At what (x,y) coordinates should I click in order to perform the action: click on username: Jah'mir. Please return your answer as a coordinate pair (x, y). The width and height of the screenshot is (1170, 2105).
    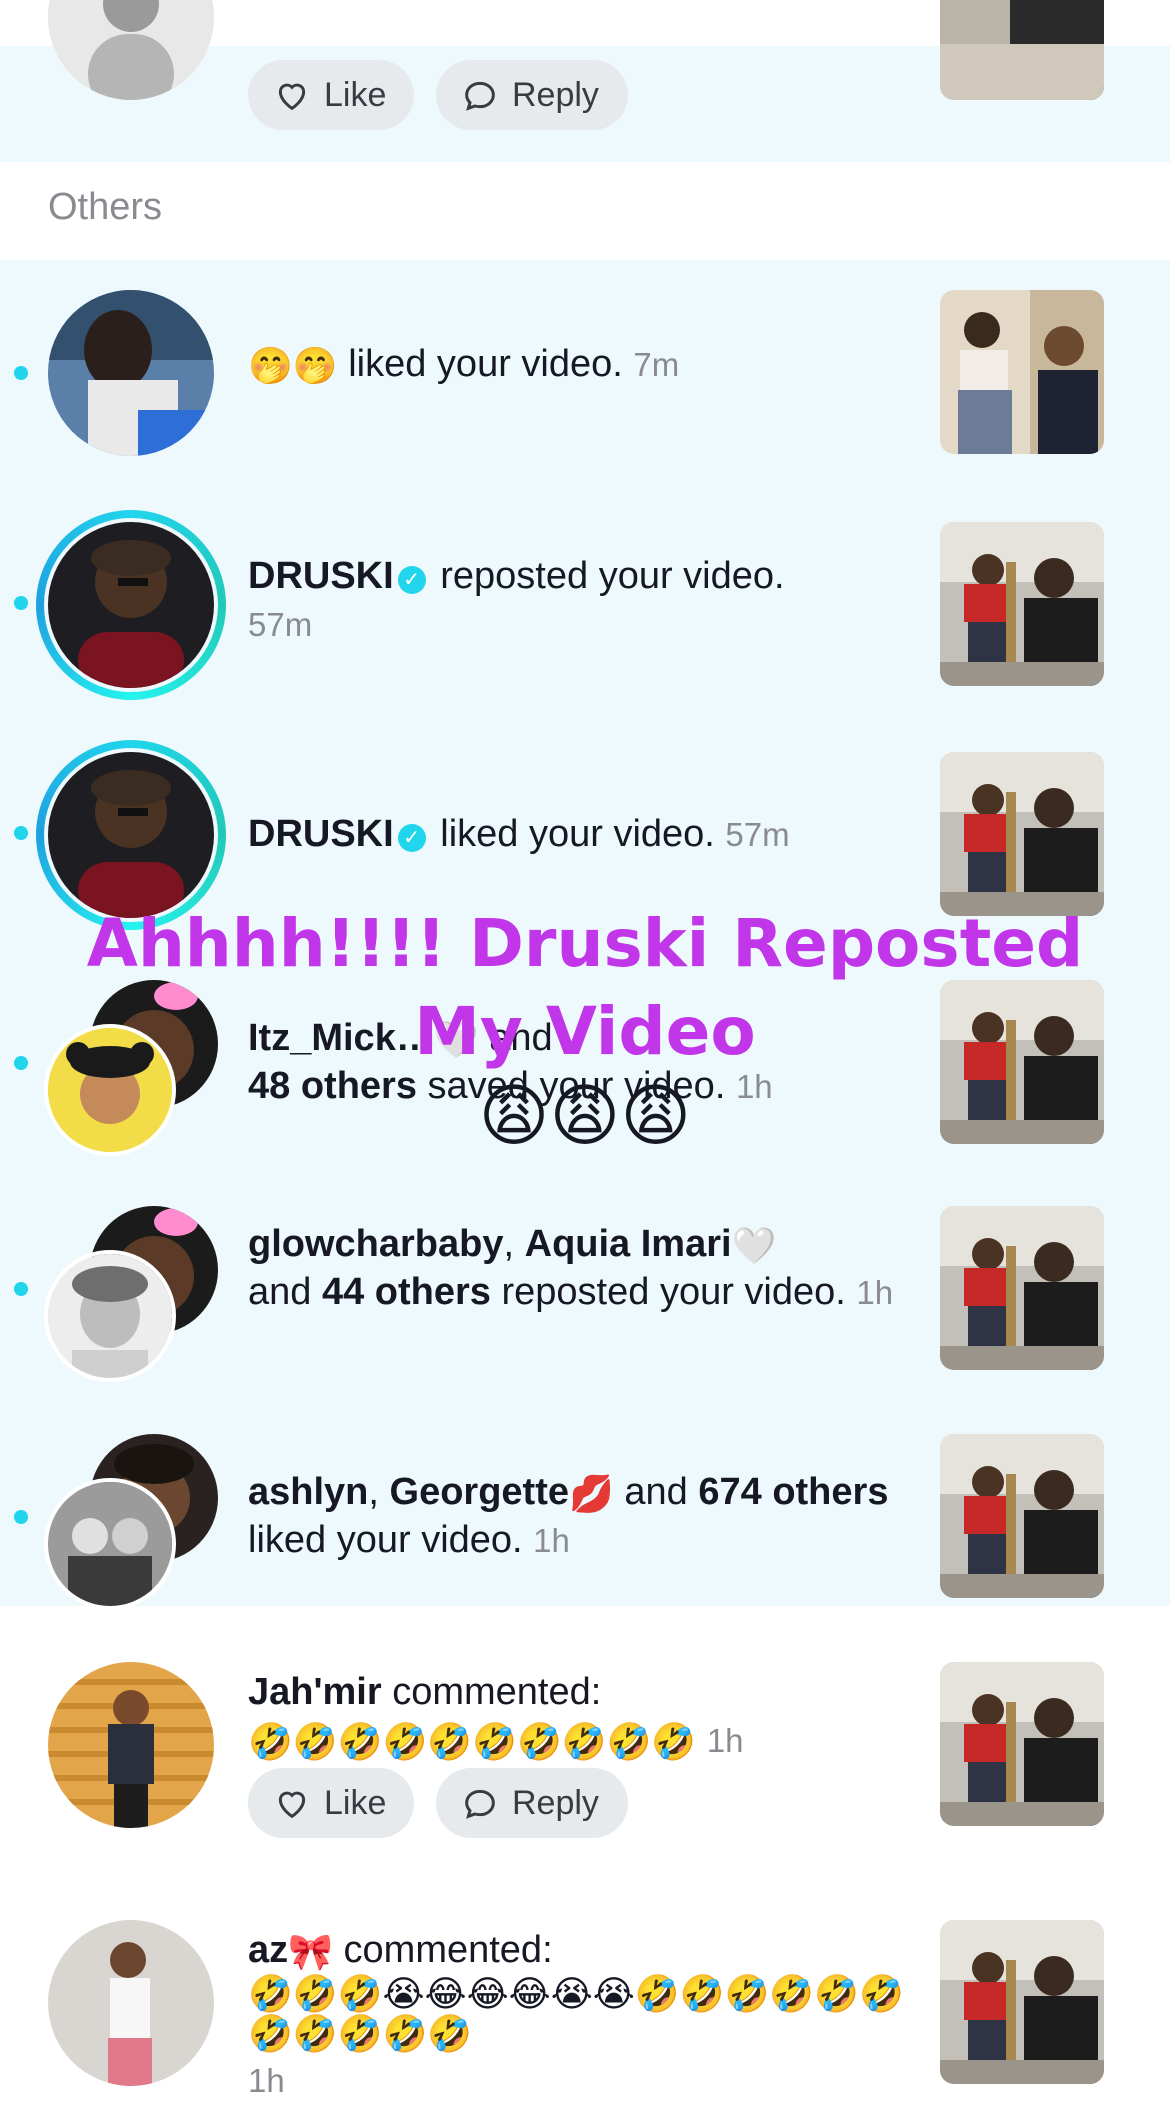
    Looking at the image, I should click on (315, 1692).